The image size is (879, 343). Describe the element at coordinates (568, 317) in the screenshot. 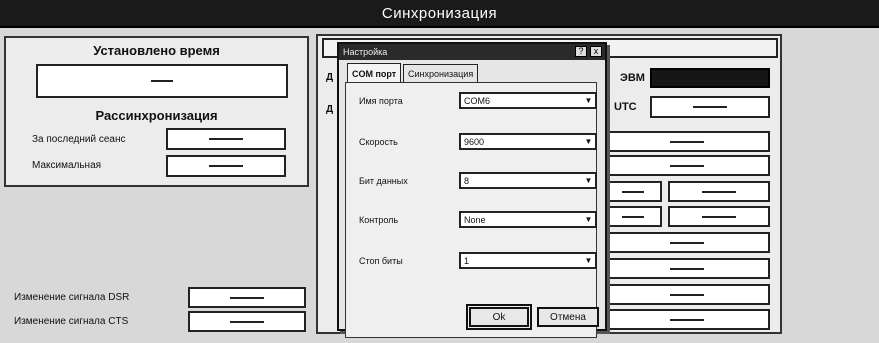

I see `cancel-button: Отмена` at that location.